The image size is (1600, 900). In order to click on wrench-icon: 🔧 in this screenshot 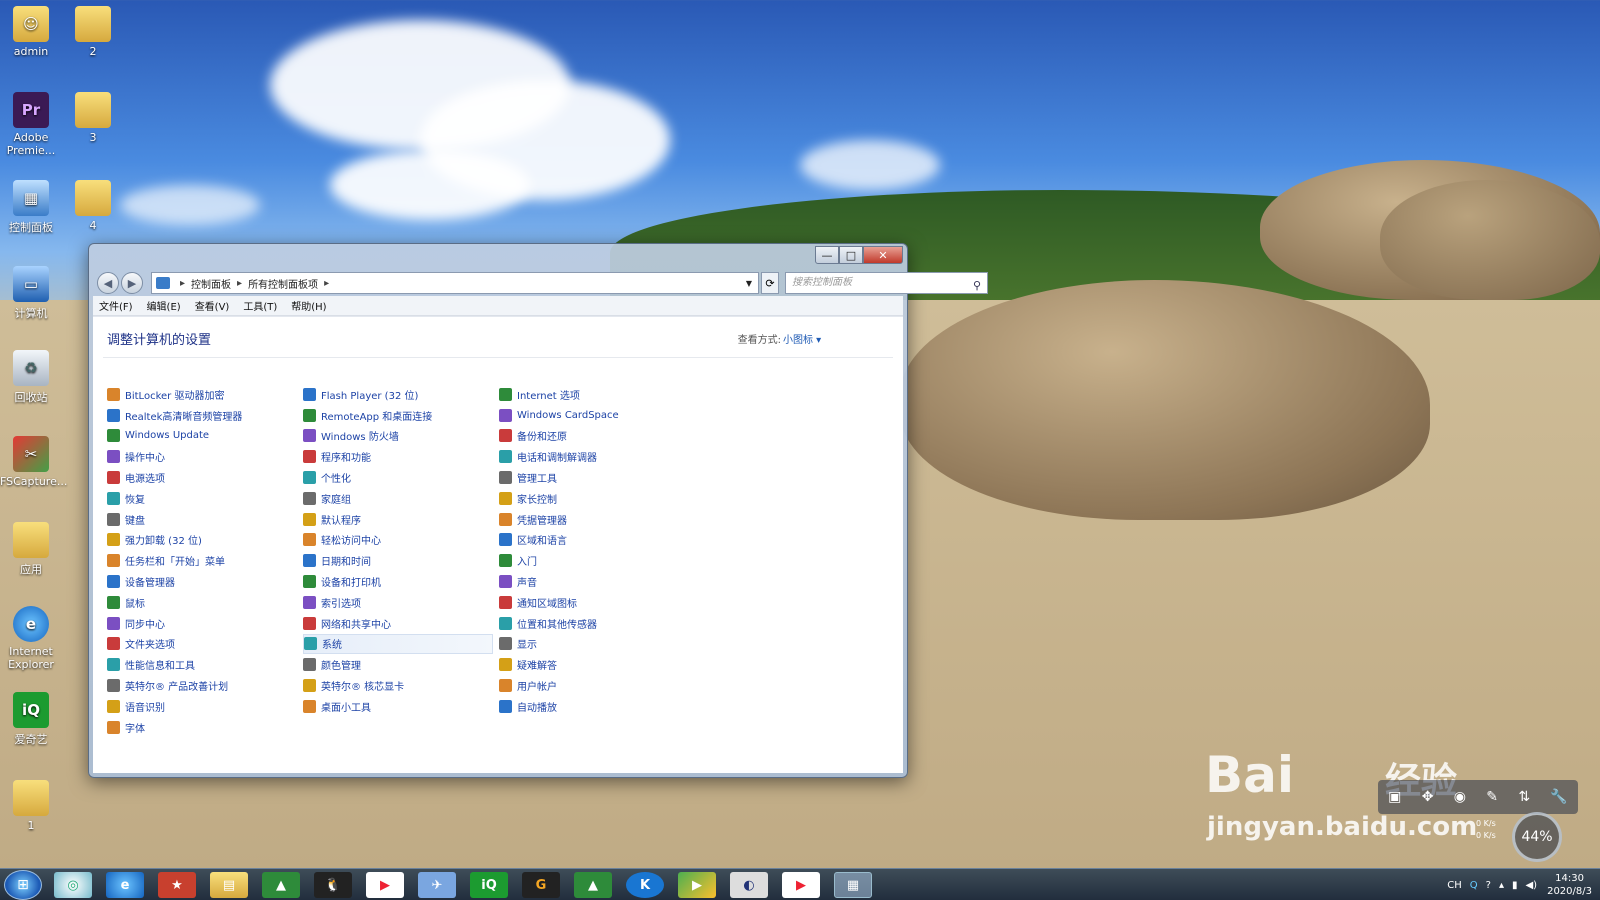, I will do `click(1558, 797)`.